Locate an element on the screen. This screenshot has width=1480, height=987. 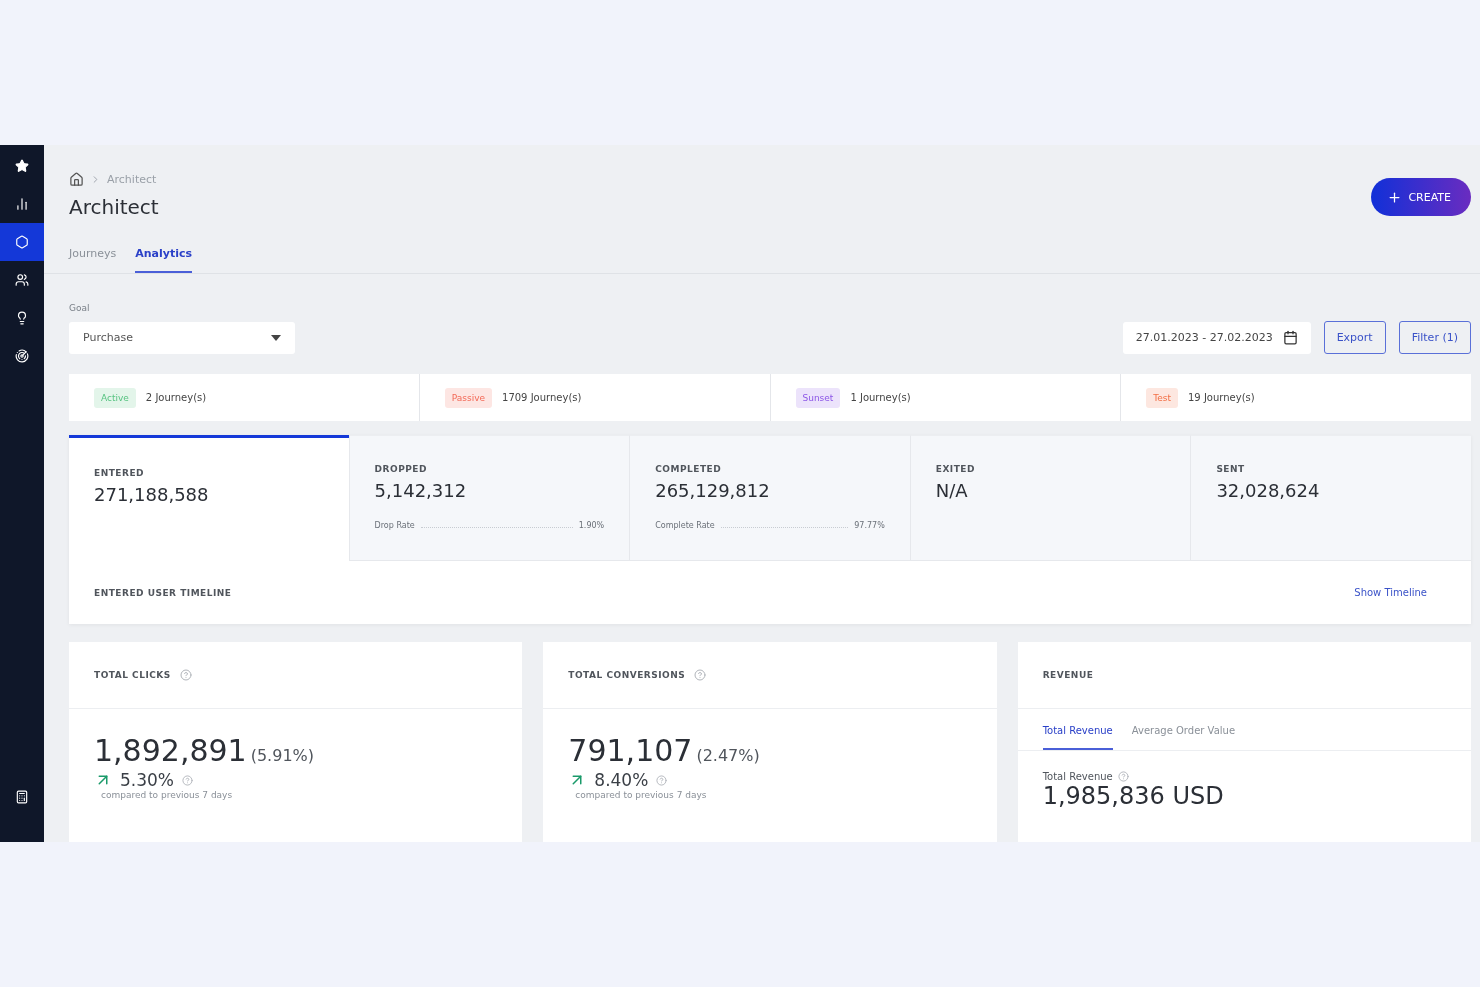
filter-button: Filter (1) is located at coordinates (1434, 337).